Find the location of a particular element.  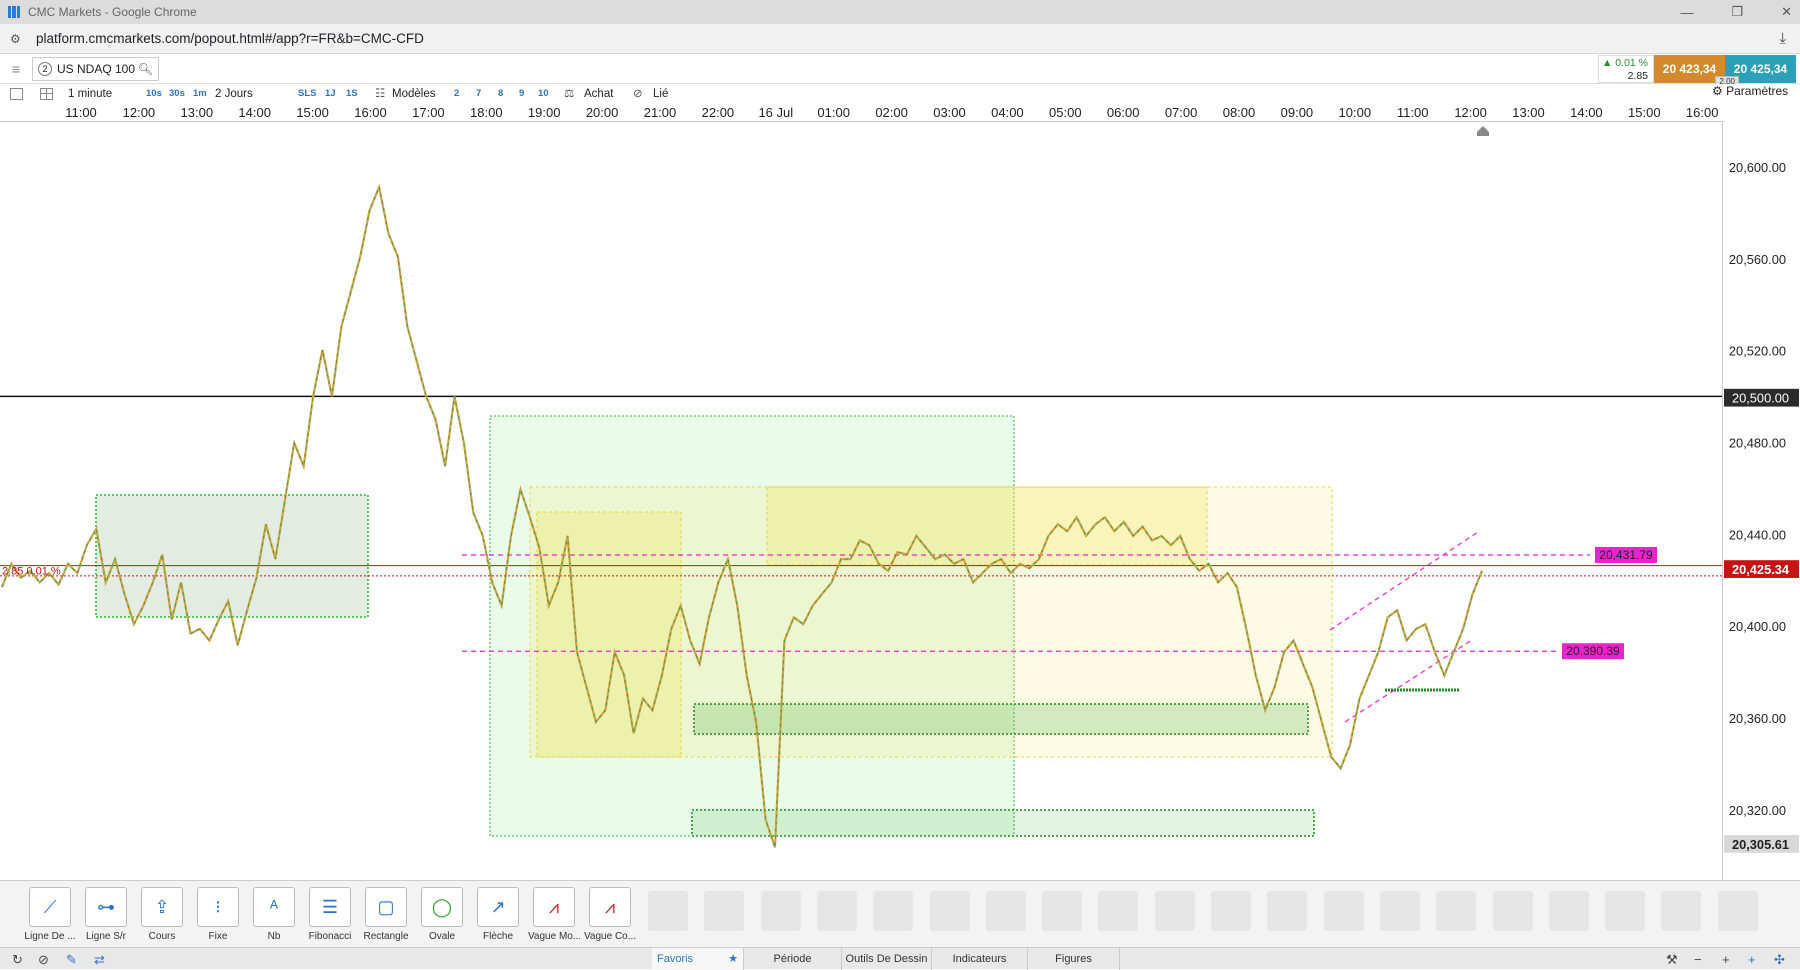

site-settings-icon: ⚙ is located at coordinates (17, 39).